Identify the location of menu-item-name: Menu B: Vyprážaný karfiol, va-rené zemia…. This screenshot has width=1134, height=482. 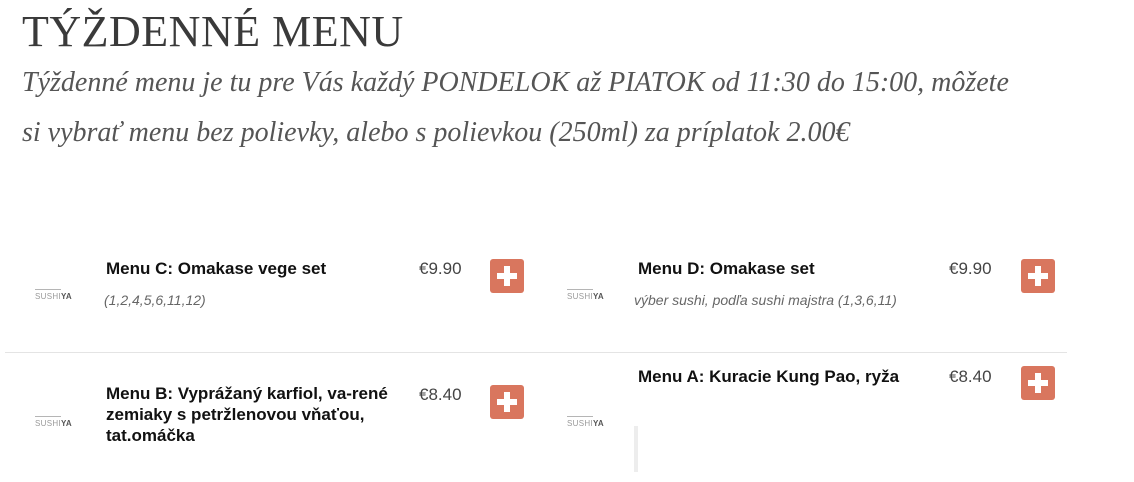
(247, 414).